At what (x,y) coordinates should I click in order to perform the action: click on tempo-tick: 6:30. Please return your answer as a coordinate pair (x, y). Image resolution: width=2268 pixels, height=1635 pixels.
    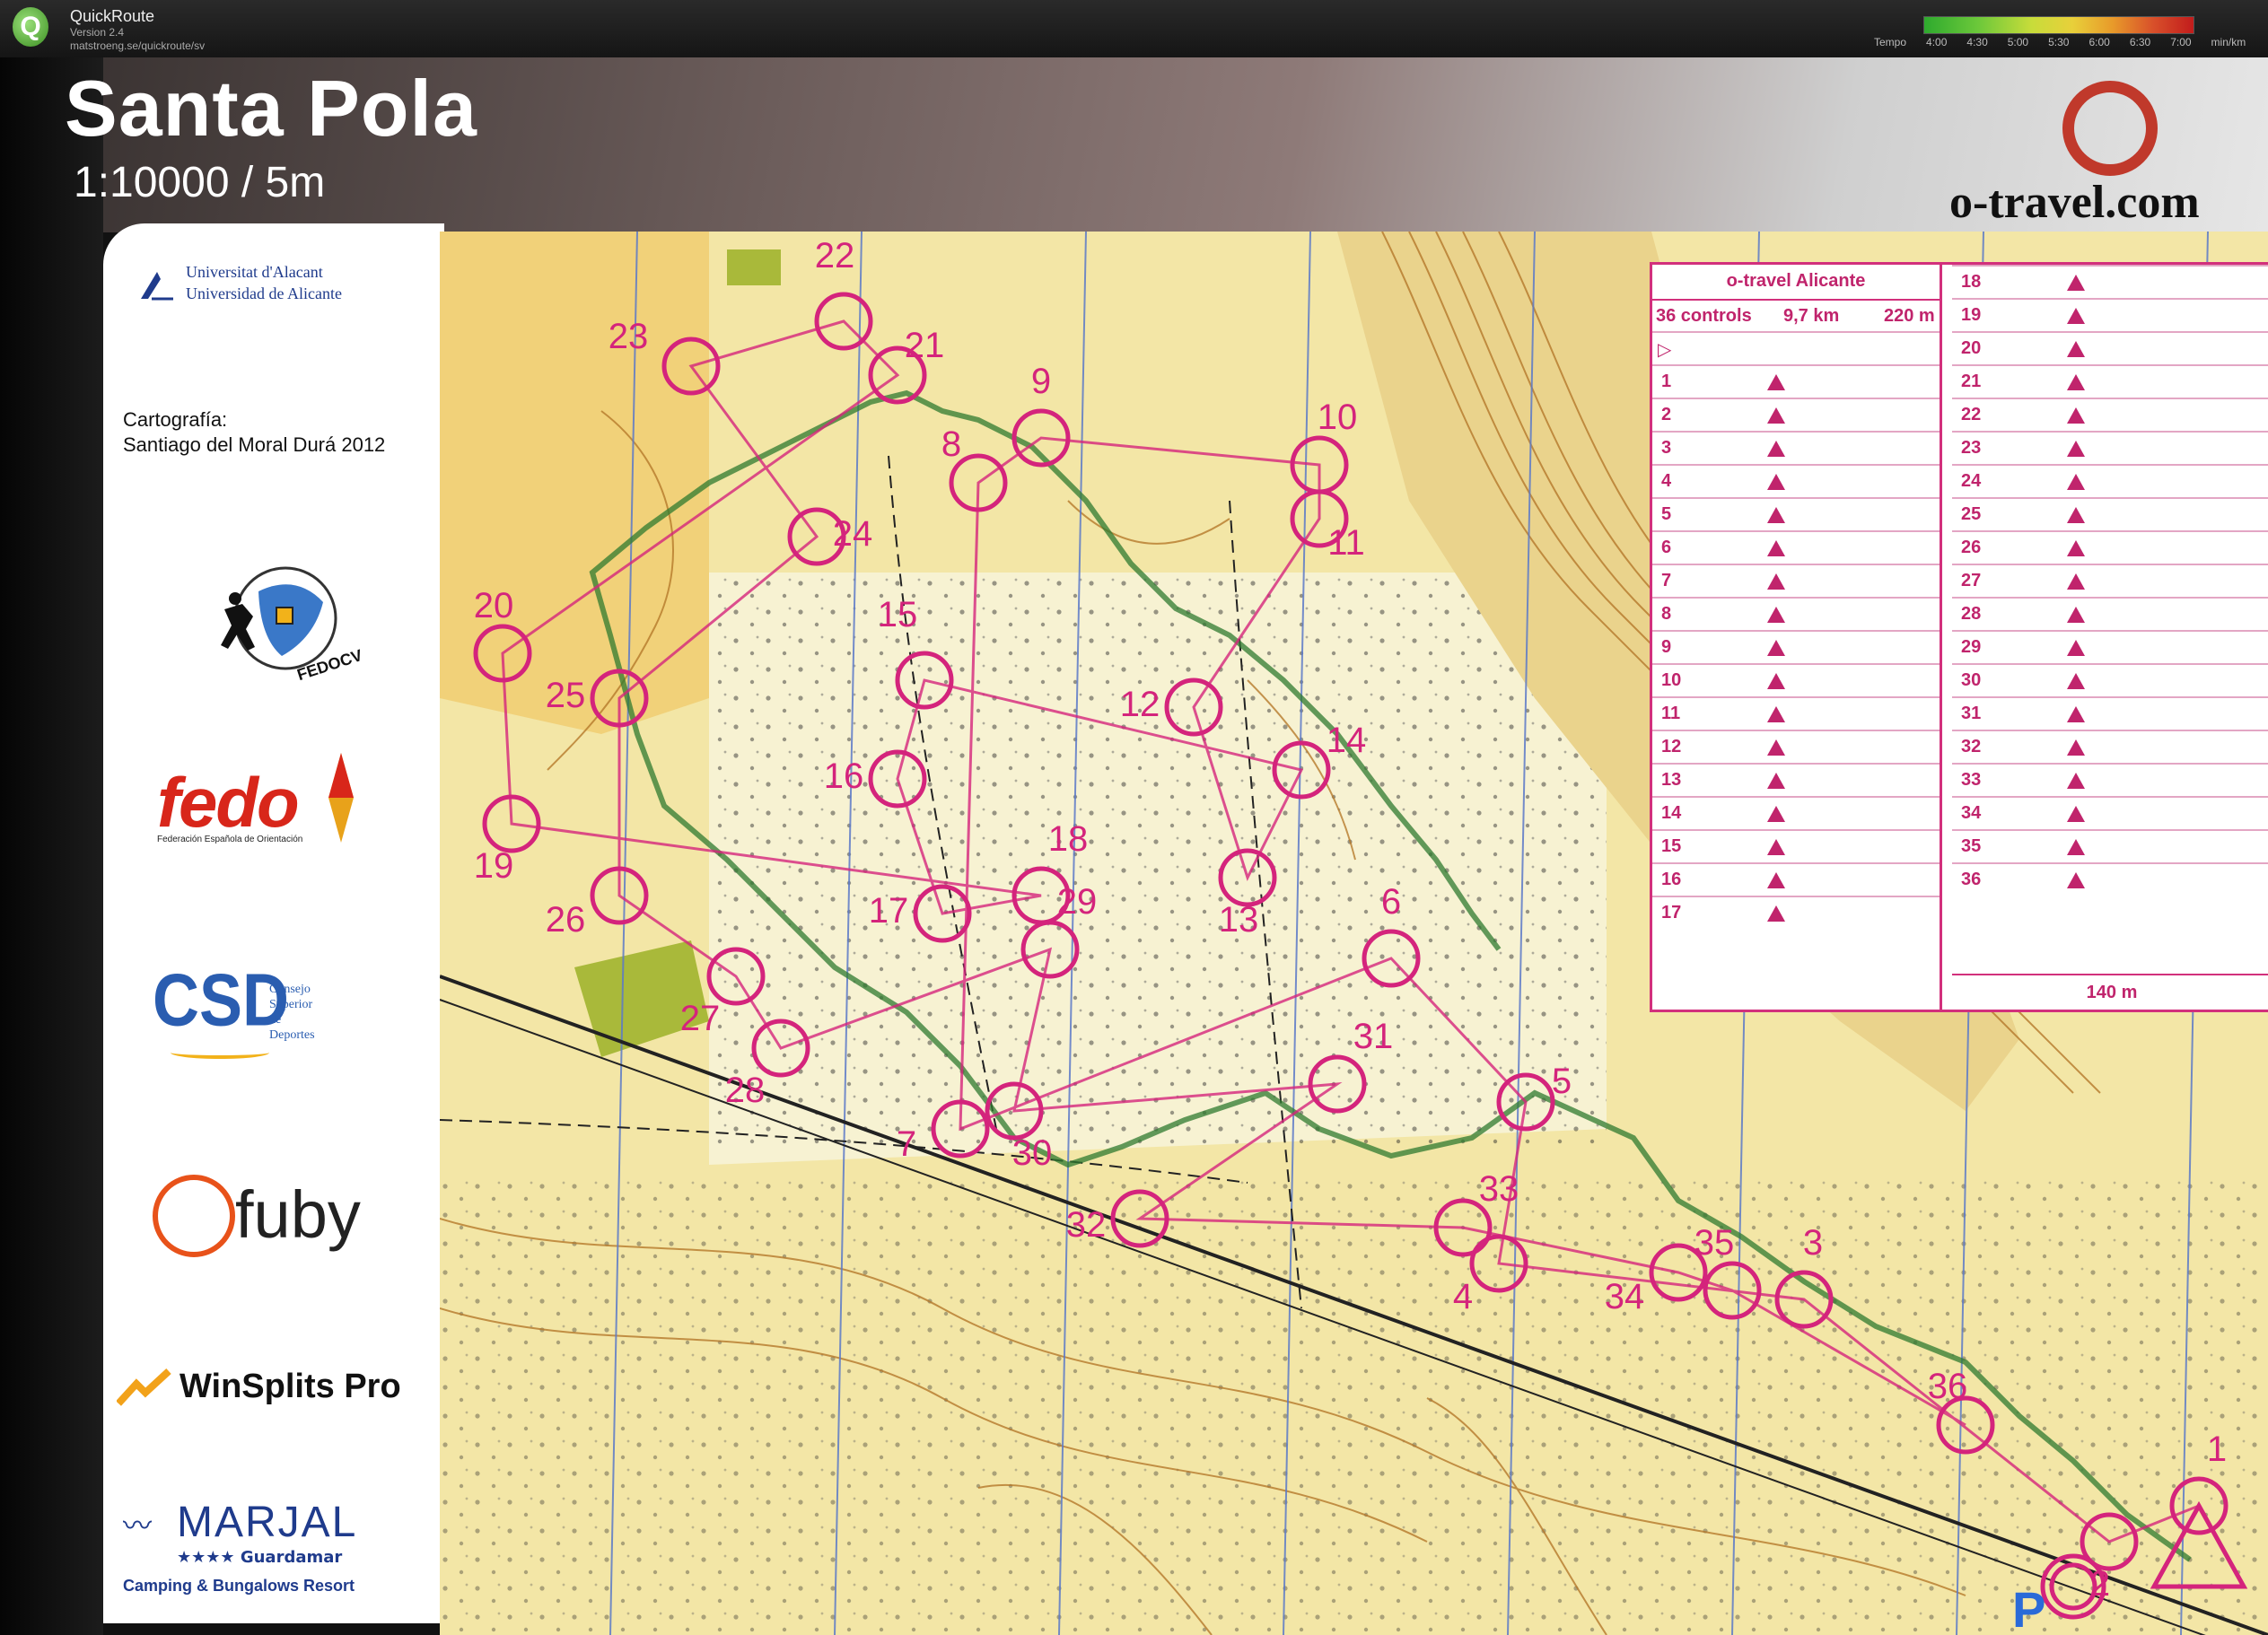
    Looking at the image, I should click on (2140, 42).